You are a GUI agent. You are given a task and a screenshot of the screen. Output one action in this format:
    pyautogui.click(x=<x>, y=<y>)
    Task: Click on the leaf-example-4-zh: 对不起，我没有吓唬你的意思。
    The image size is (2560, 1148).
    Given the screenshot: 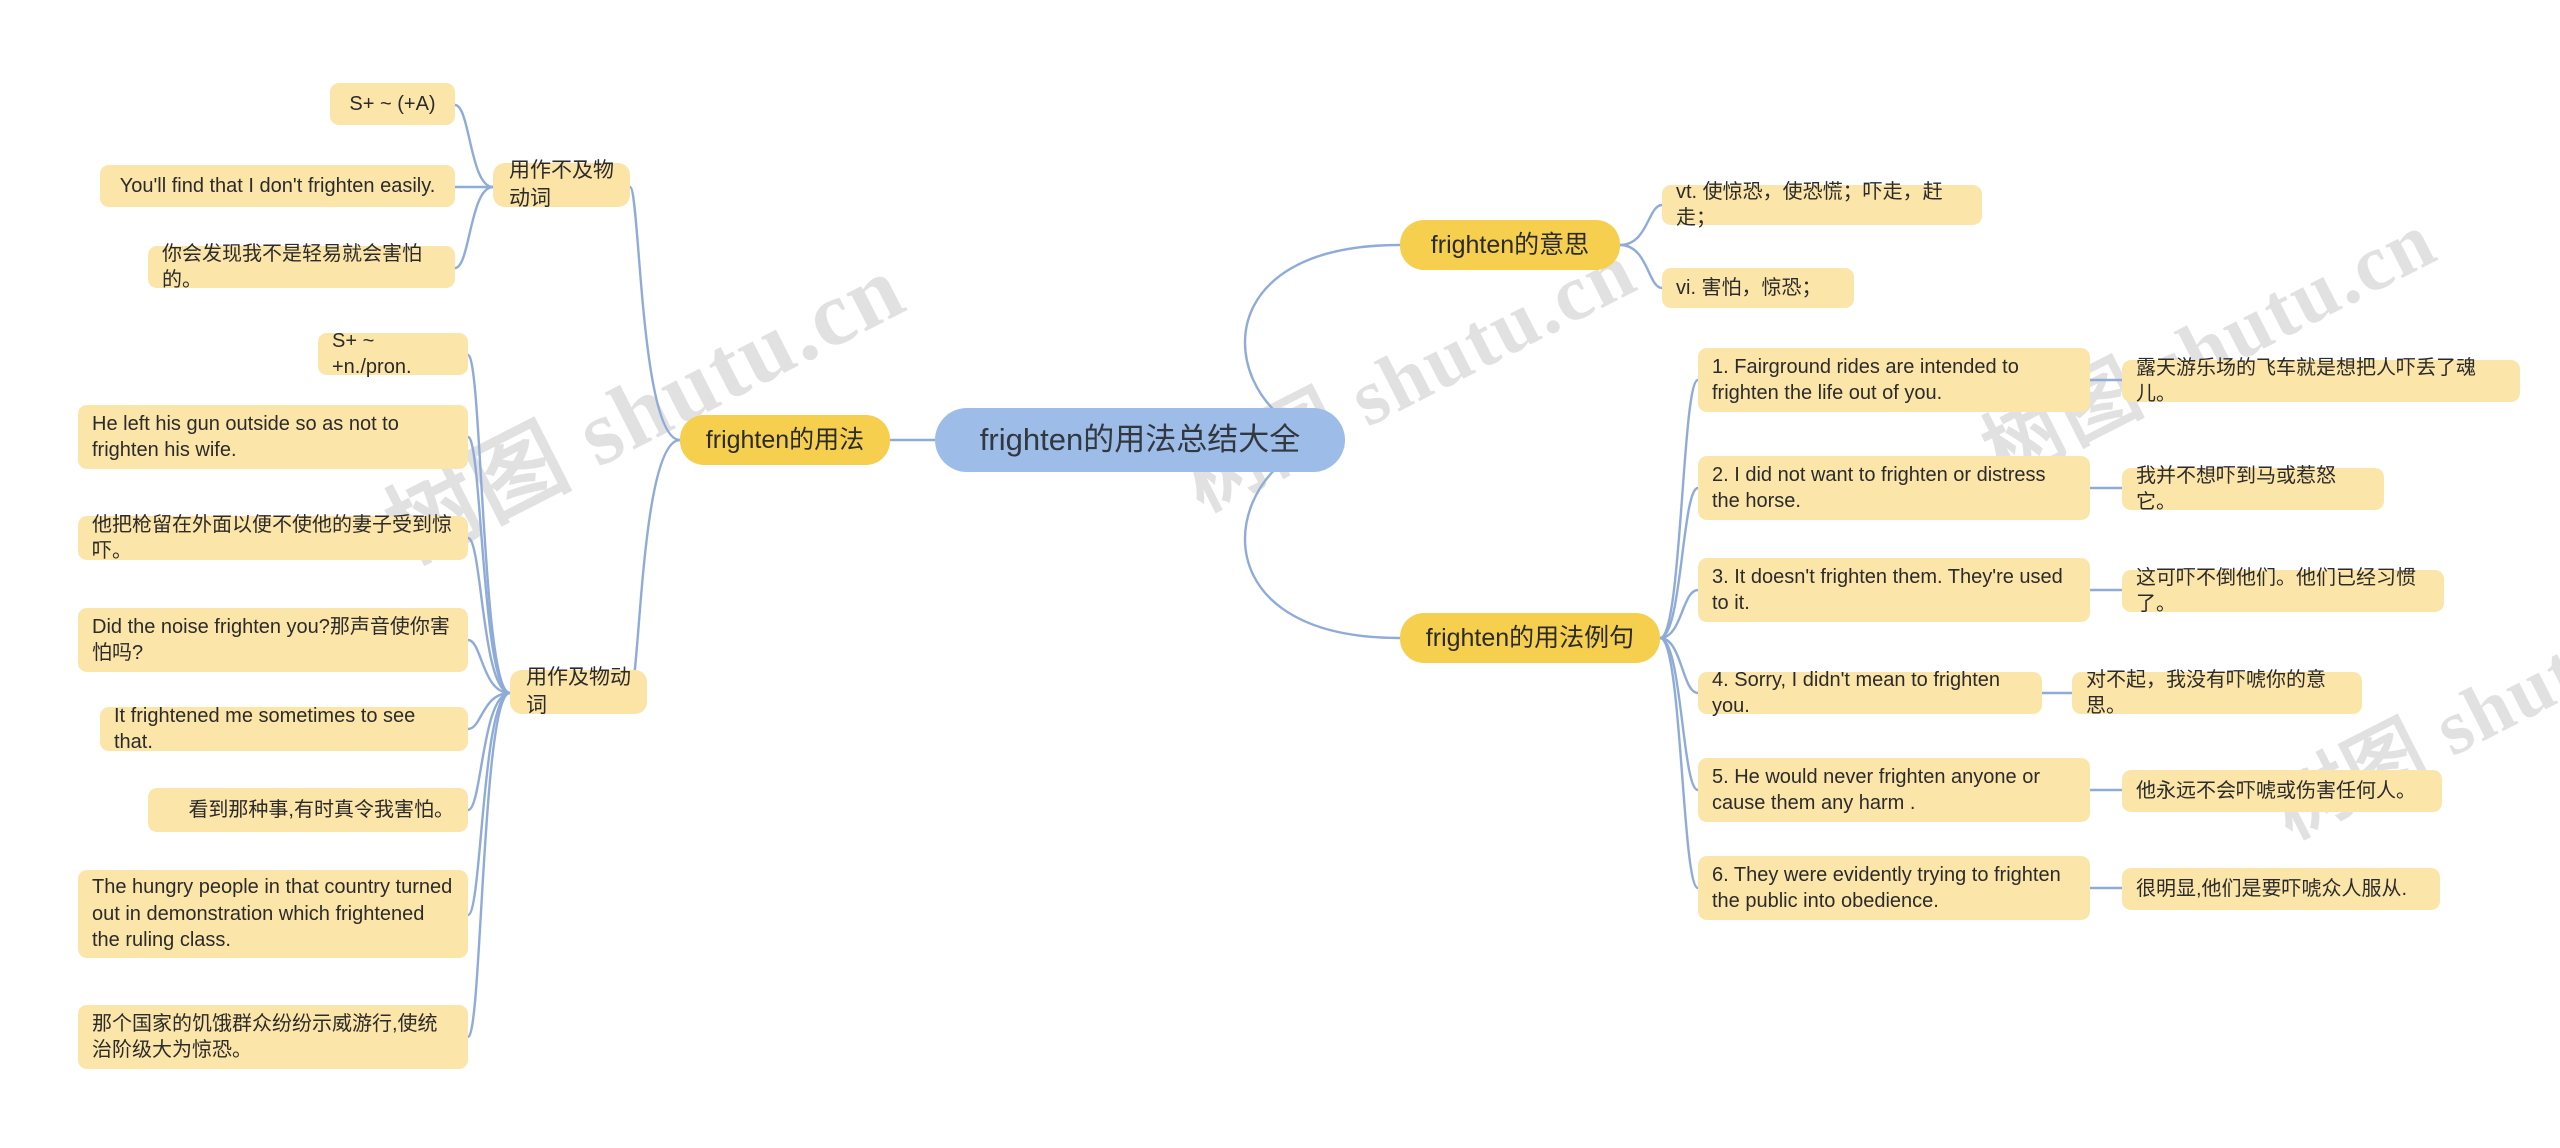 What is the action you would take?
    pyautogui.click(x=2217, y=693)
    